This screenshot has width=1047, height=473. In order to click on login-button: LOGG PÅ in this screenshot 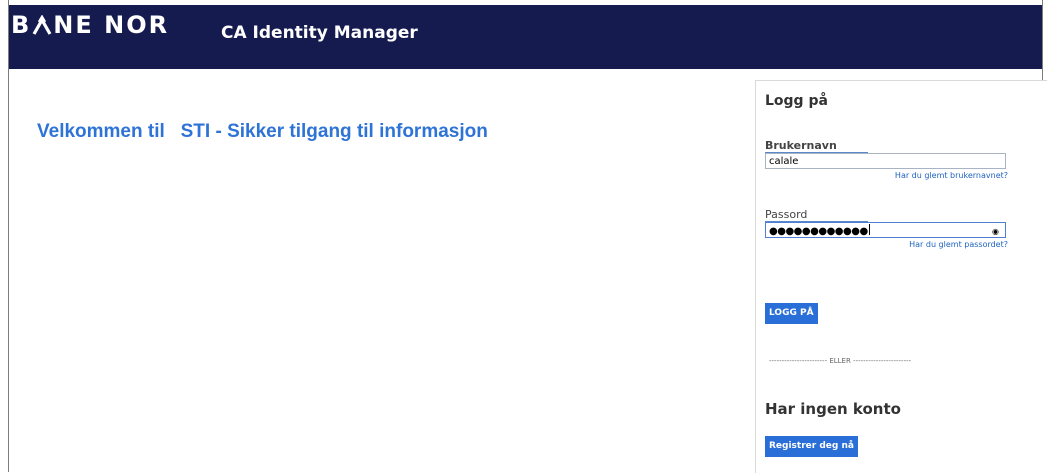, I will do `click(791, 313)`.